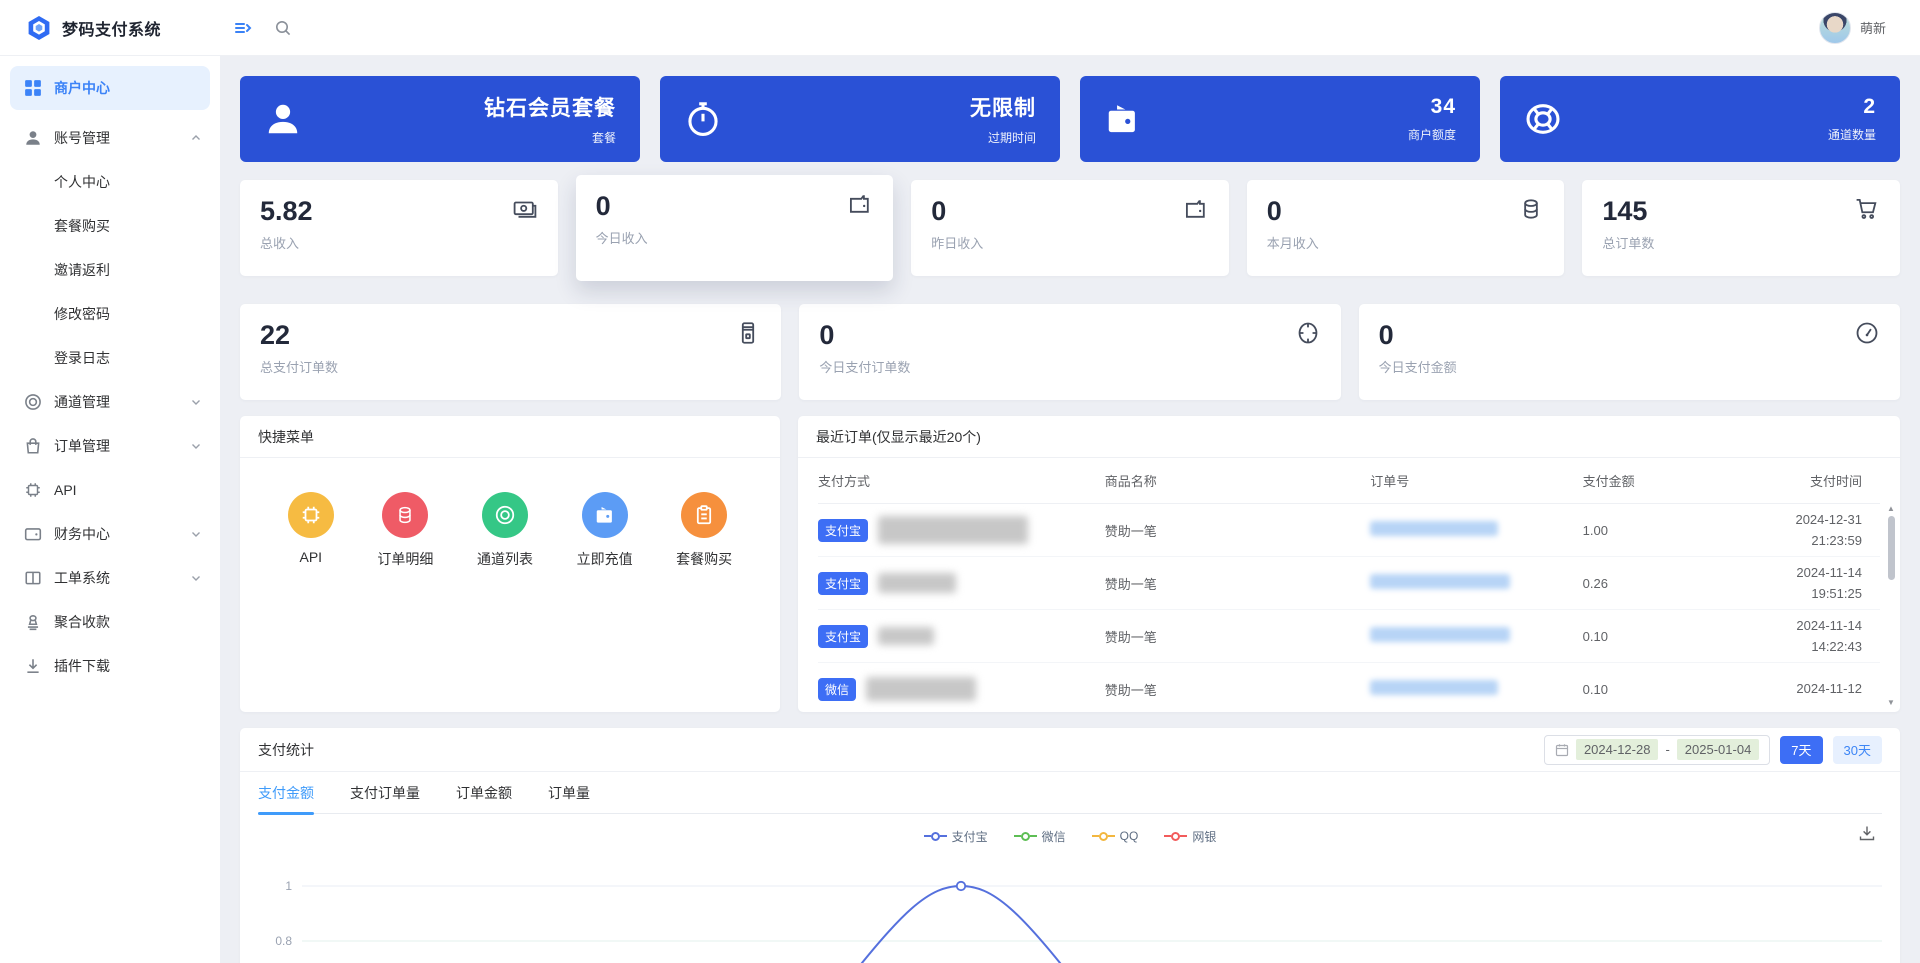 This screenshot has width=1920, height=963. Describe the element at coordinates (110, 622) in the screenshot. I see `sidebar-item-aggregate-collection: 聚合收款` at that location.